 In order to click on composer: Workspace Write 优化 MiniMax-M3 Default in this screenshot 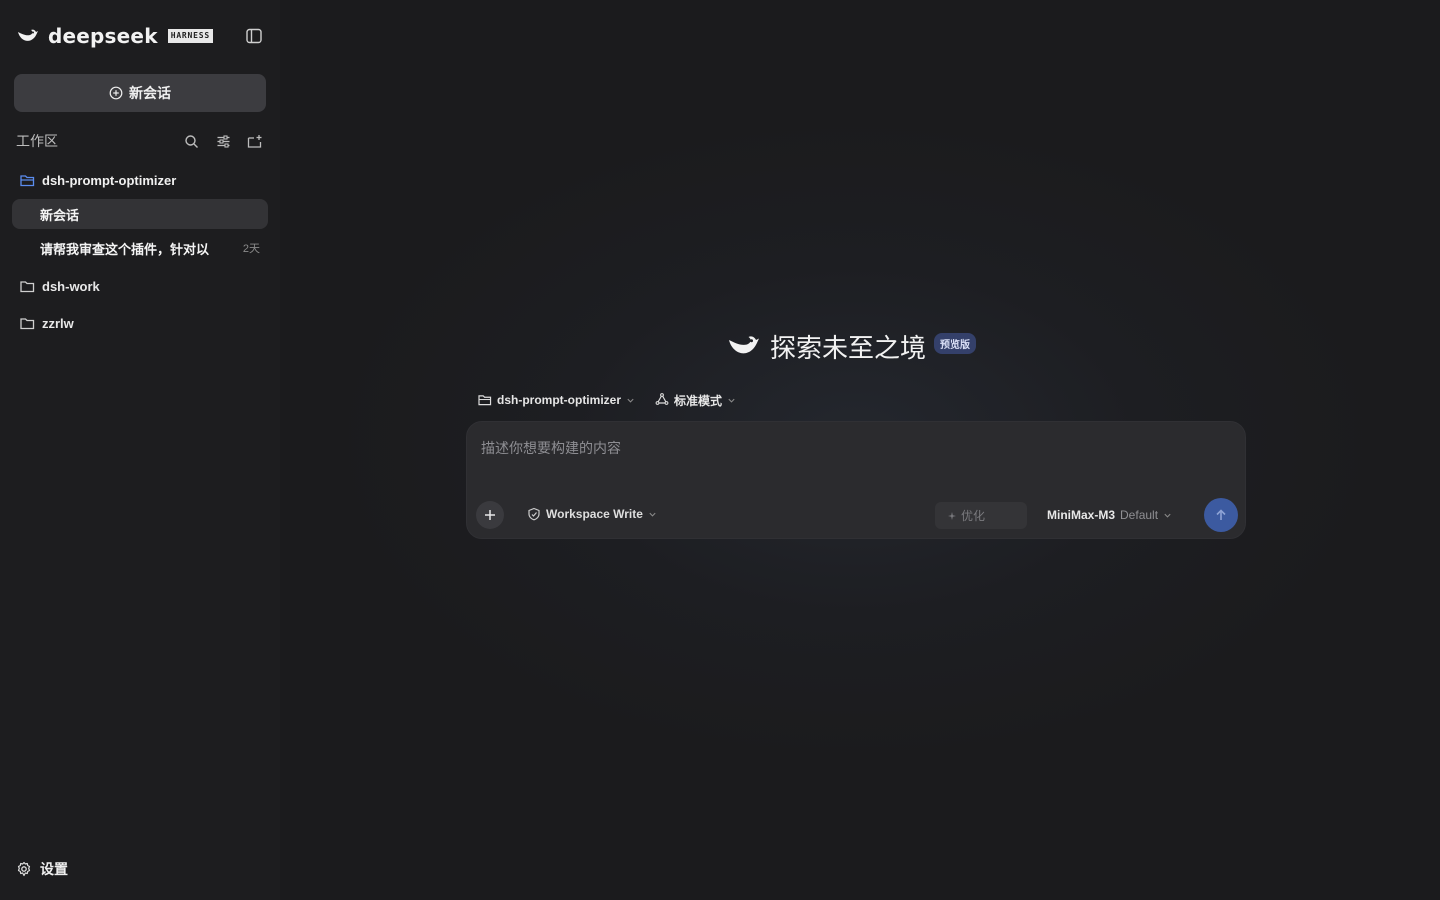, I will do `click(856, 480)`.